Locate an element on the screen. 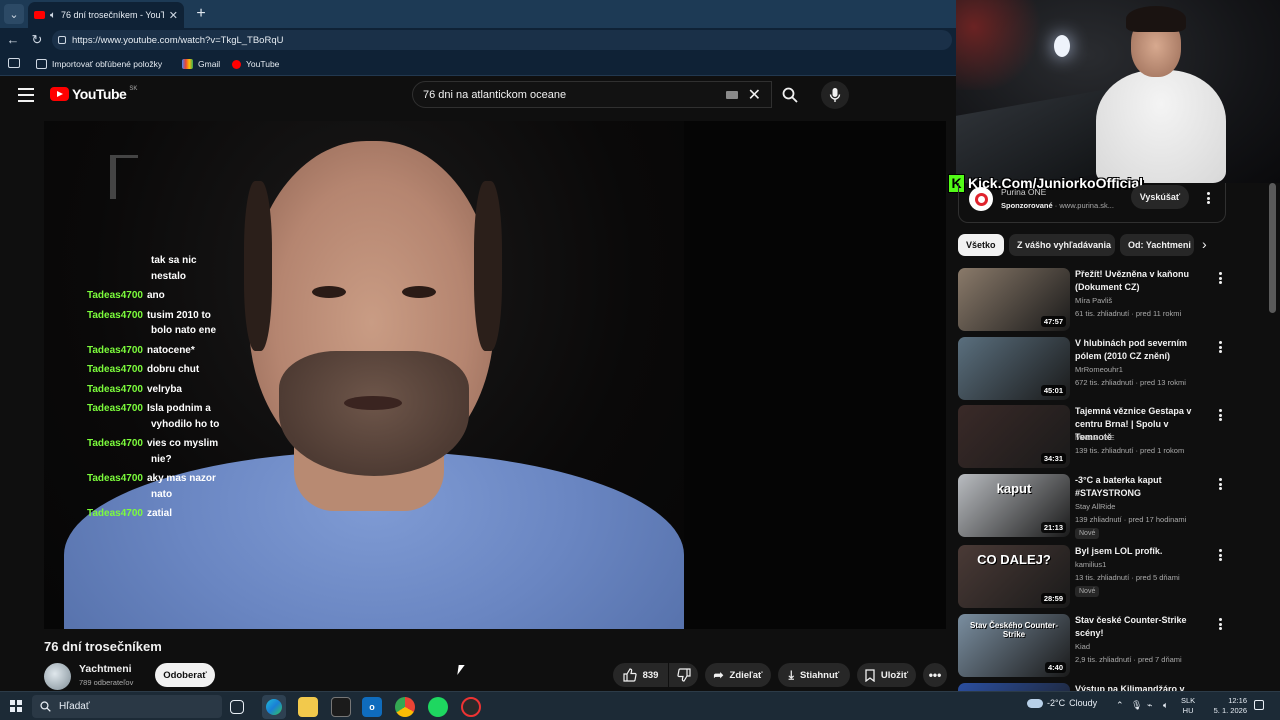 Image resolution: width=1280 pixels, height=720 pixels. clear-search-icon: ✕ is located at coordinates (754, 95).